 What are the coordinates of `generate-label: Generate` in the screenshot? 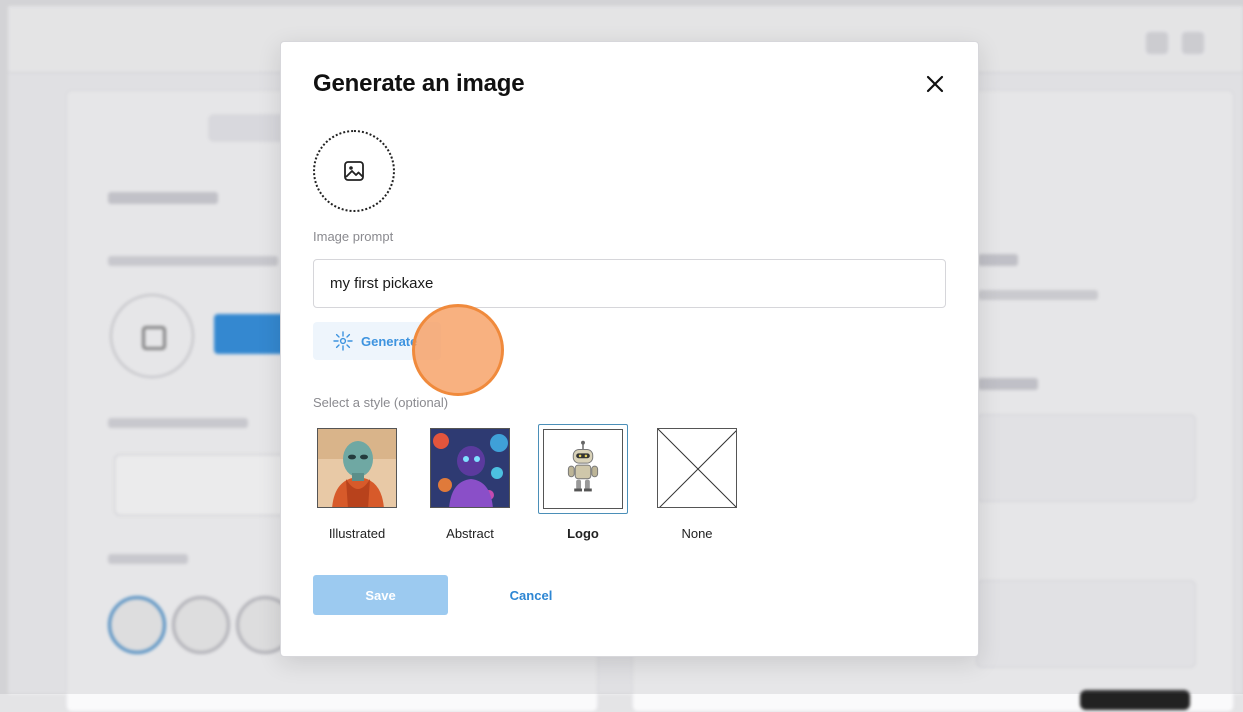 It's located at (389, 341).